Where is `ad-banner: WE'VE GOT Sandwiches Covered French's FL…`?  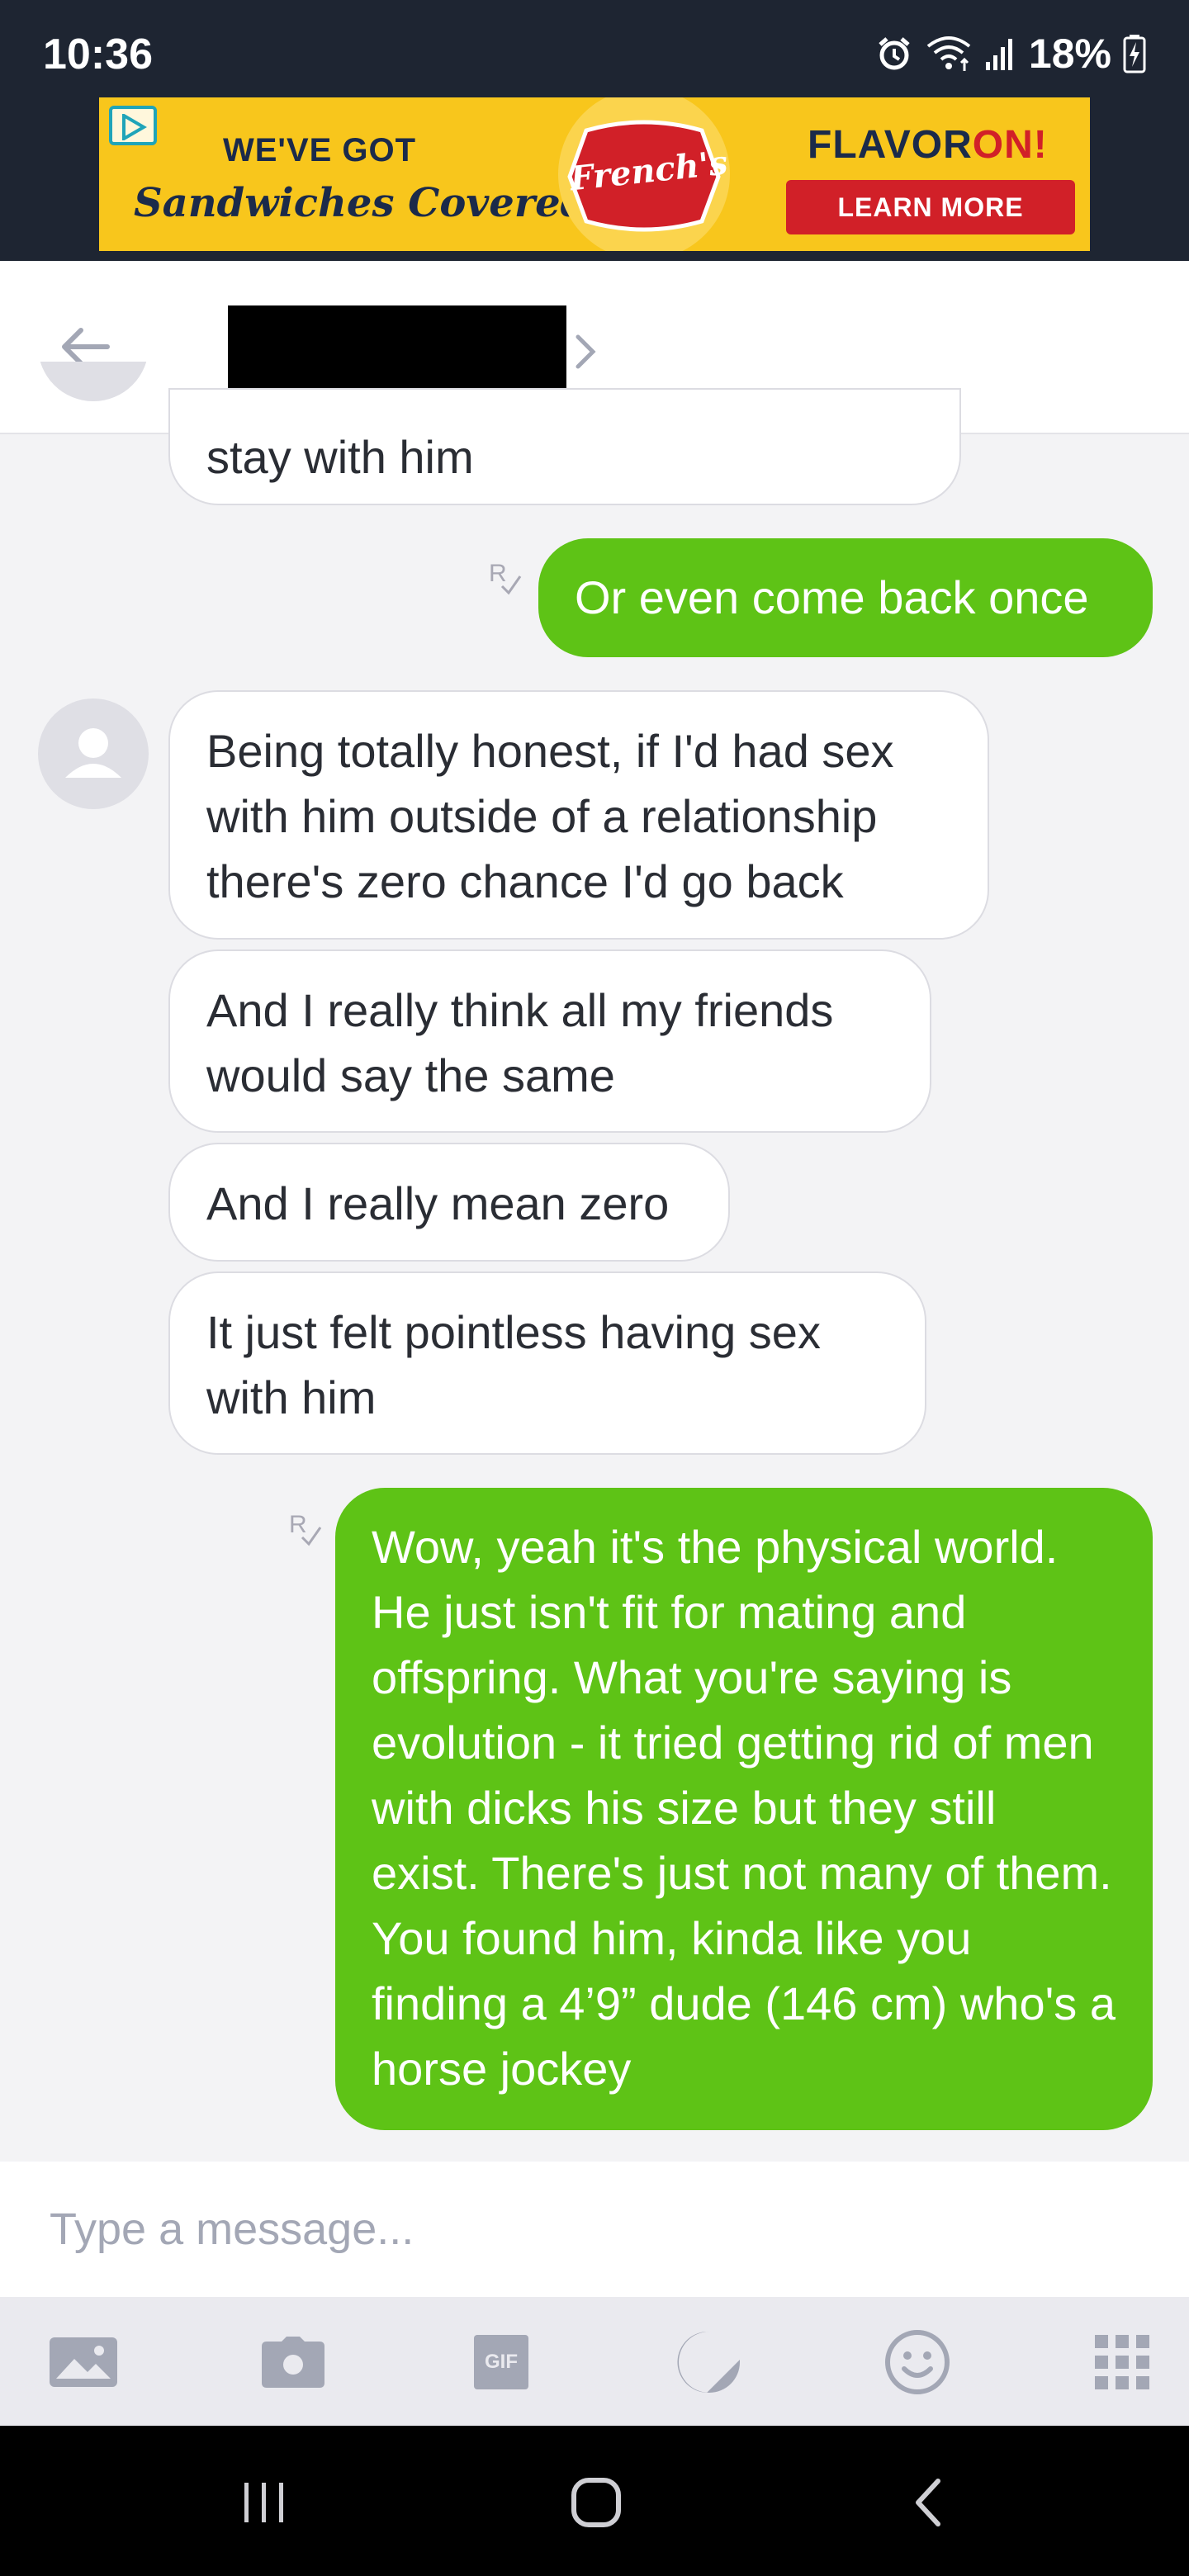
ad-banner: WE'VE GOT Sandwiches Covered French's FL… is located at coordinates (594, 174).